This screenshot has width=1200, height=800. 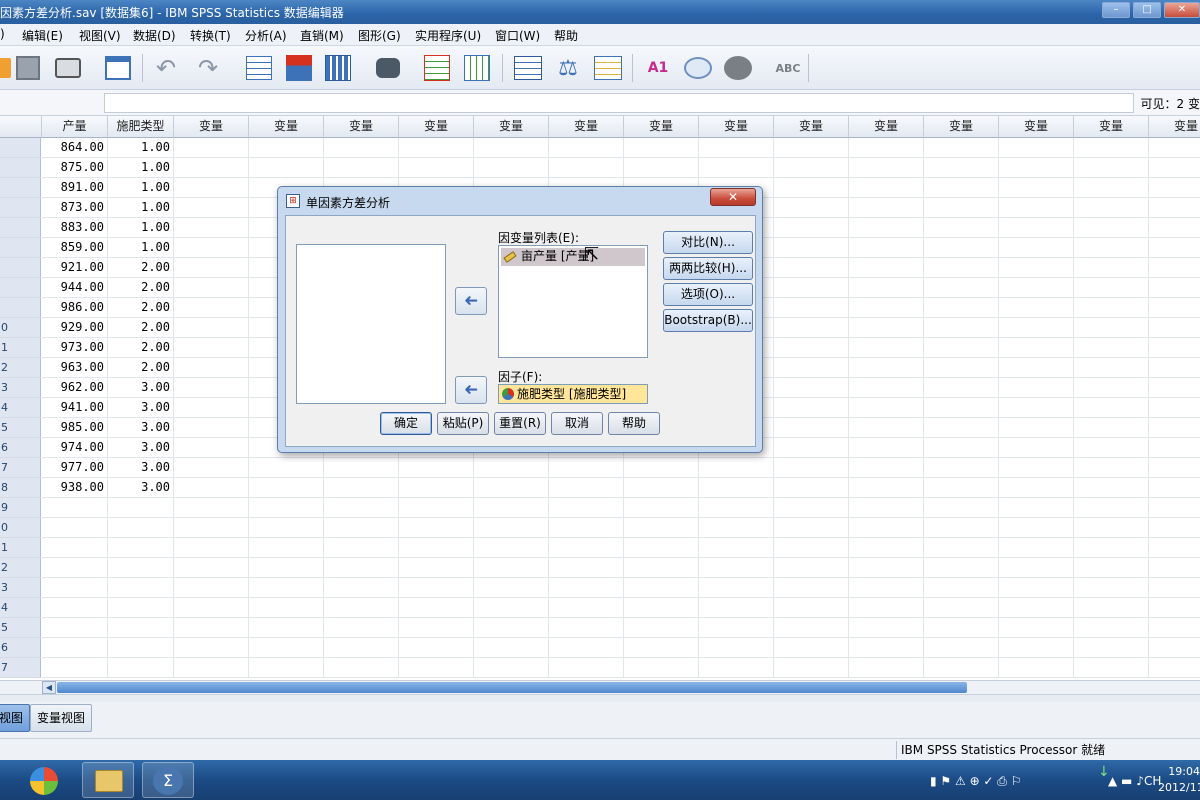 I want to click on pane-splitter, so click(x=600, y=698).